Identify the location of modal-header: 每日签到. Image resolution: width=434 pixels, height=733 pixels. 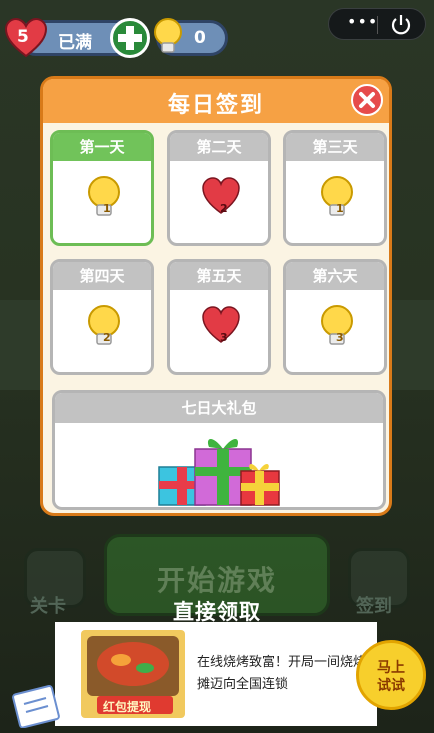
(216, 101).